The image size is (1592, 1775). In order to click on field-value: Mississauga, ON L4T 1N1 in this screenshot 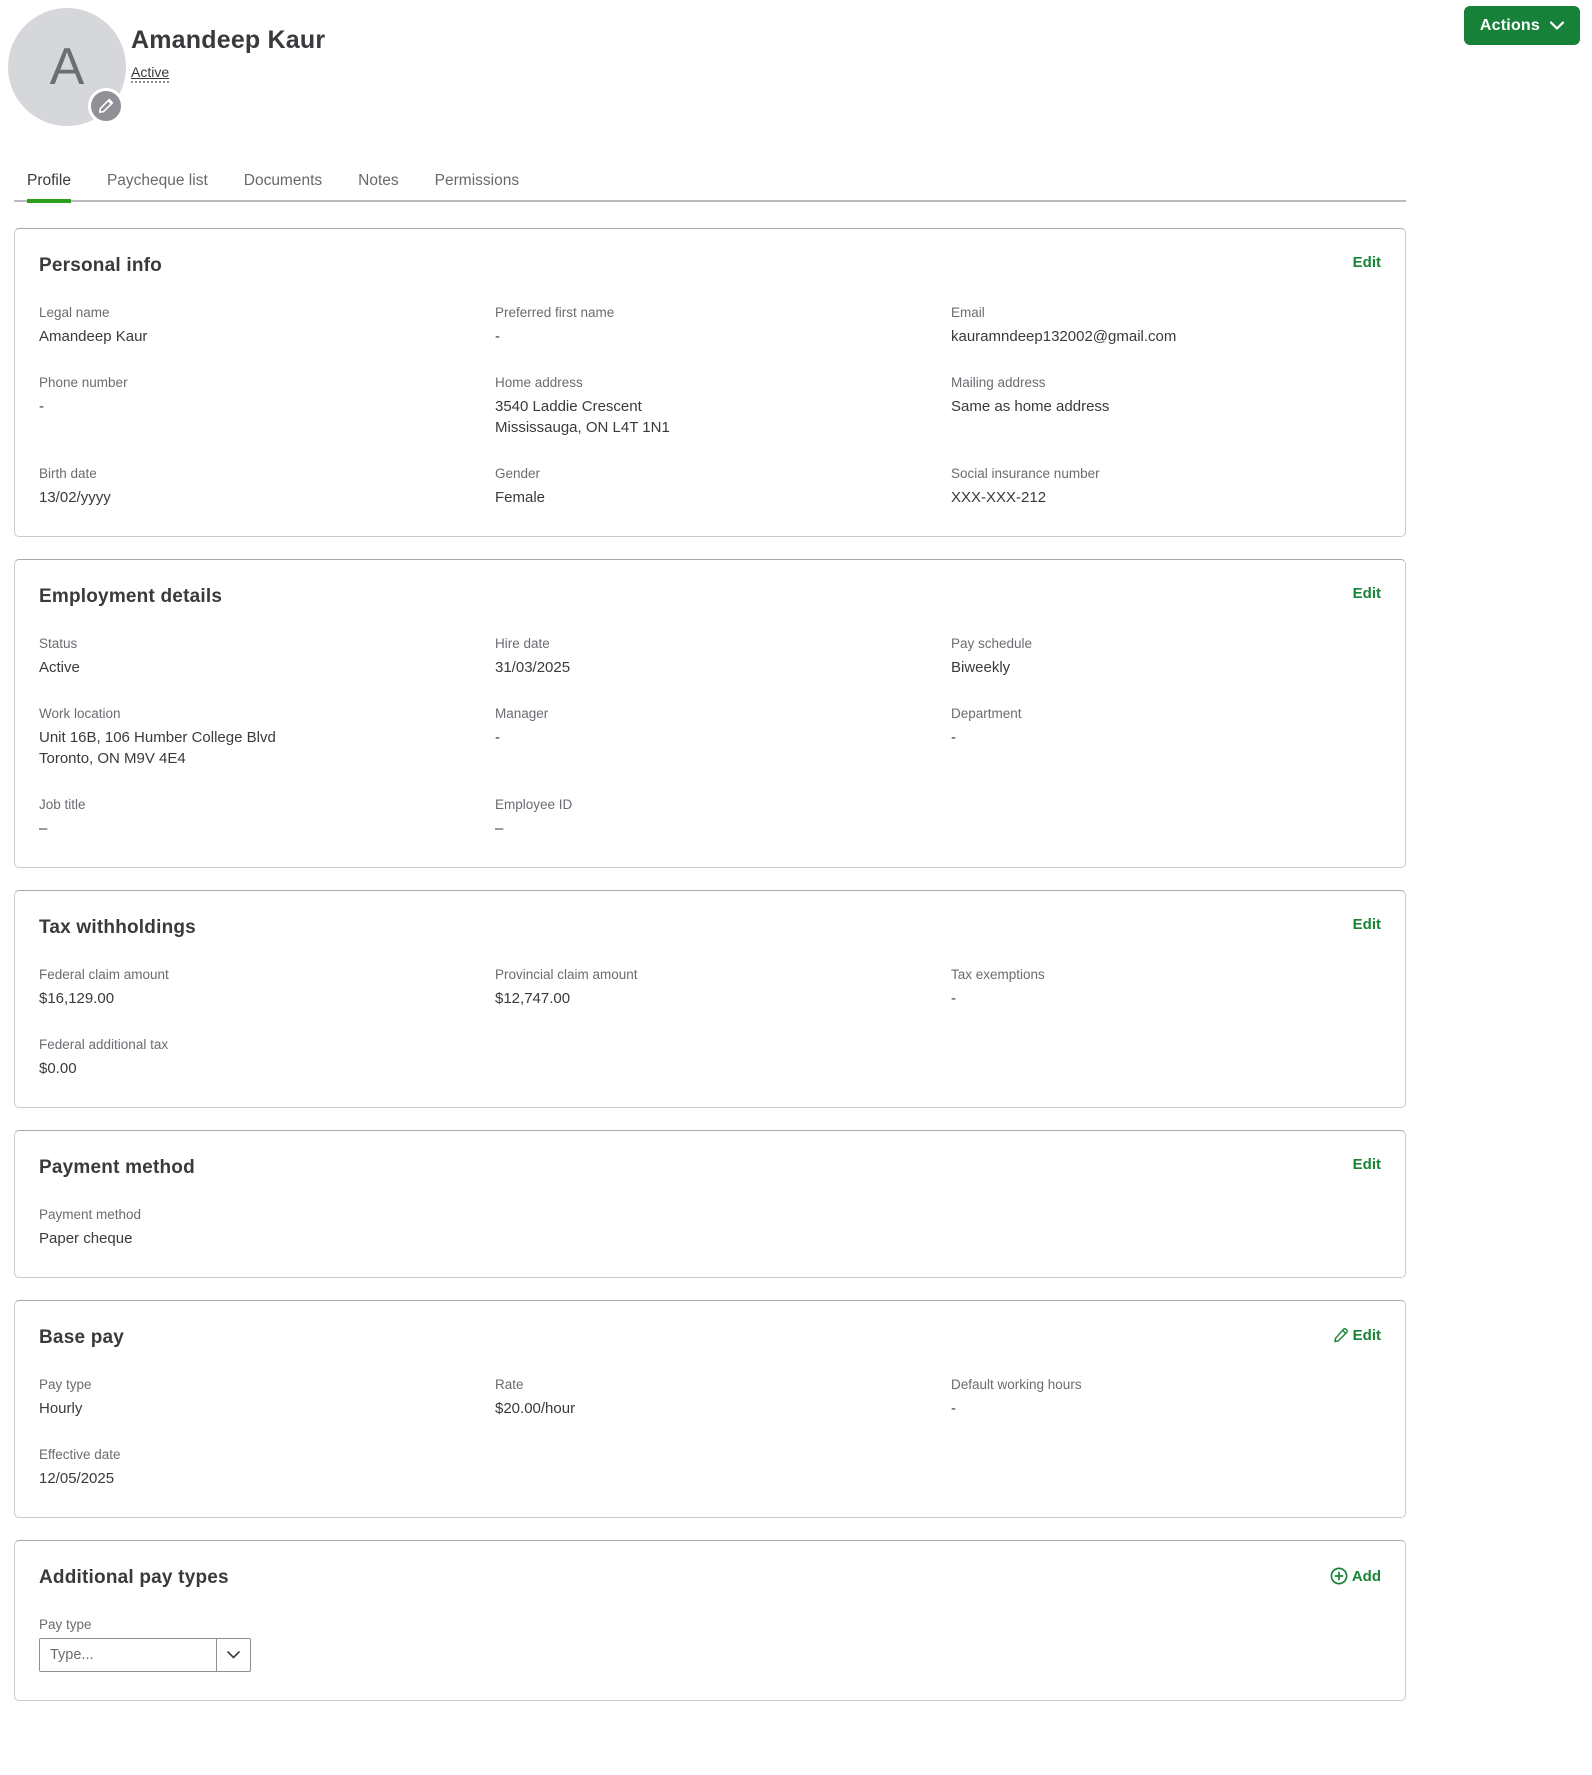, I will do `click(582, 427)`.